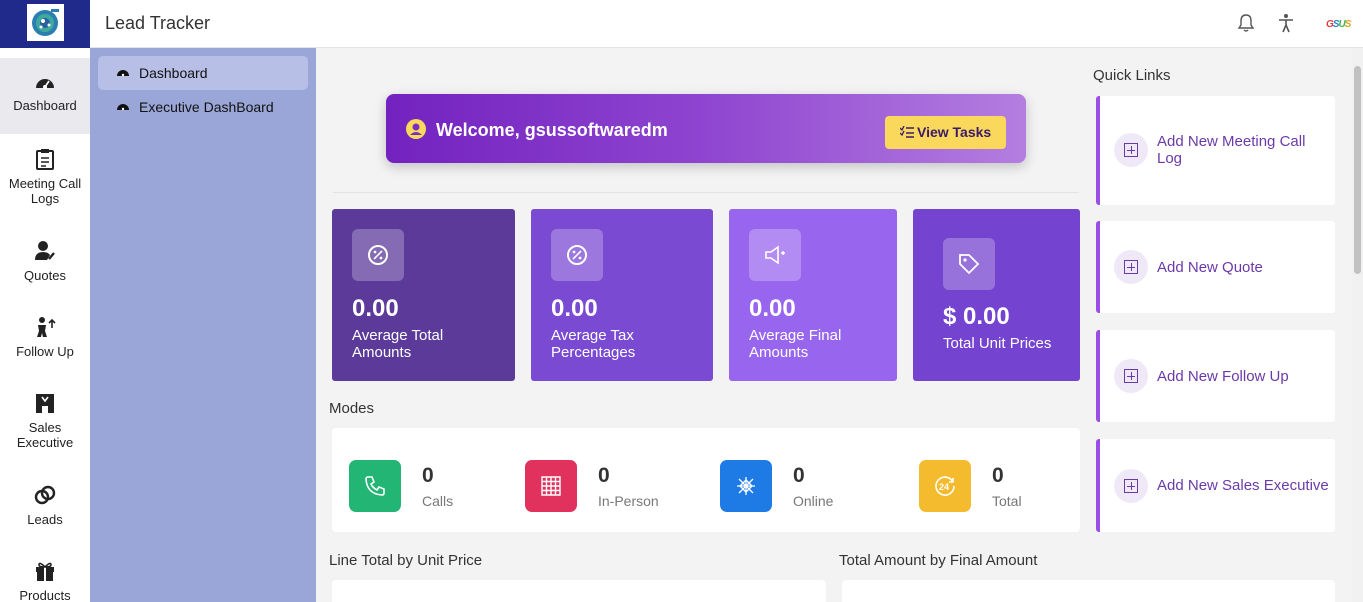 The height and width of the screenshot is (602, 1363). What do you see at coordinates (996, 295) in the screenshot?
I see `stat-card-total-unit-prices: $ 0.00 Total Unit Prices` at bounding box center [996, 295].